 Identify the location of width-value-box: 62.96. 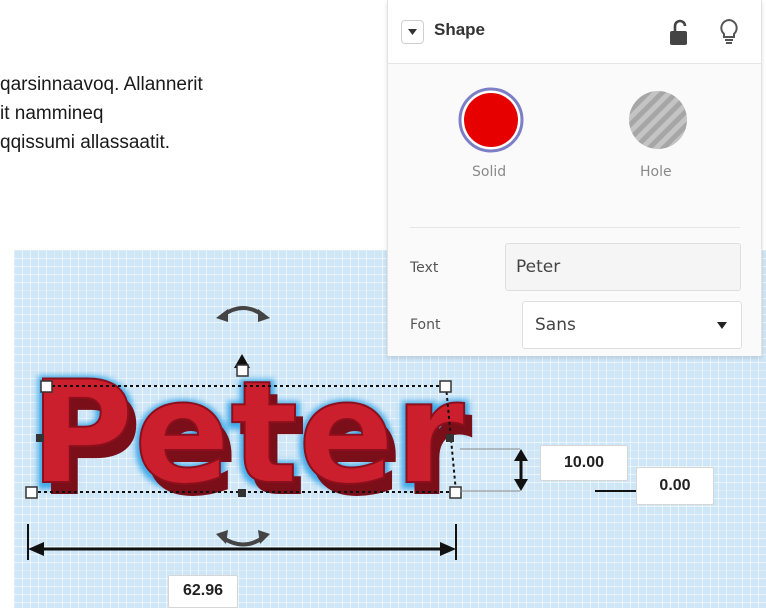
(203, 591).